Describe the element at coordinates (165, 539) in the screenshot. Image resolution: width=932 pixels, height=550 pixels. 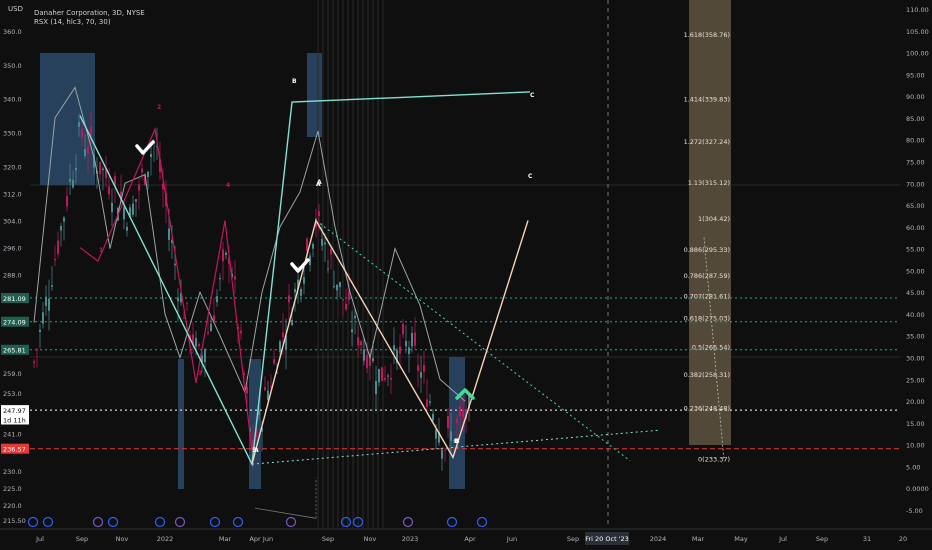
I see `time-axis-tick: 2022` at that location.